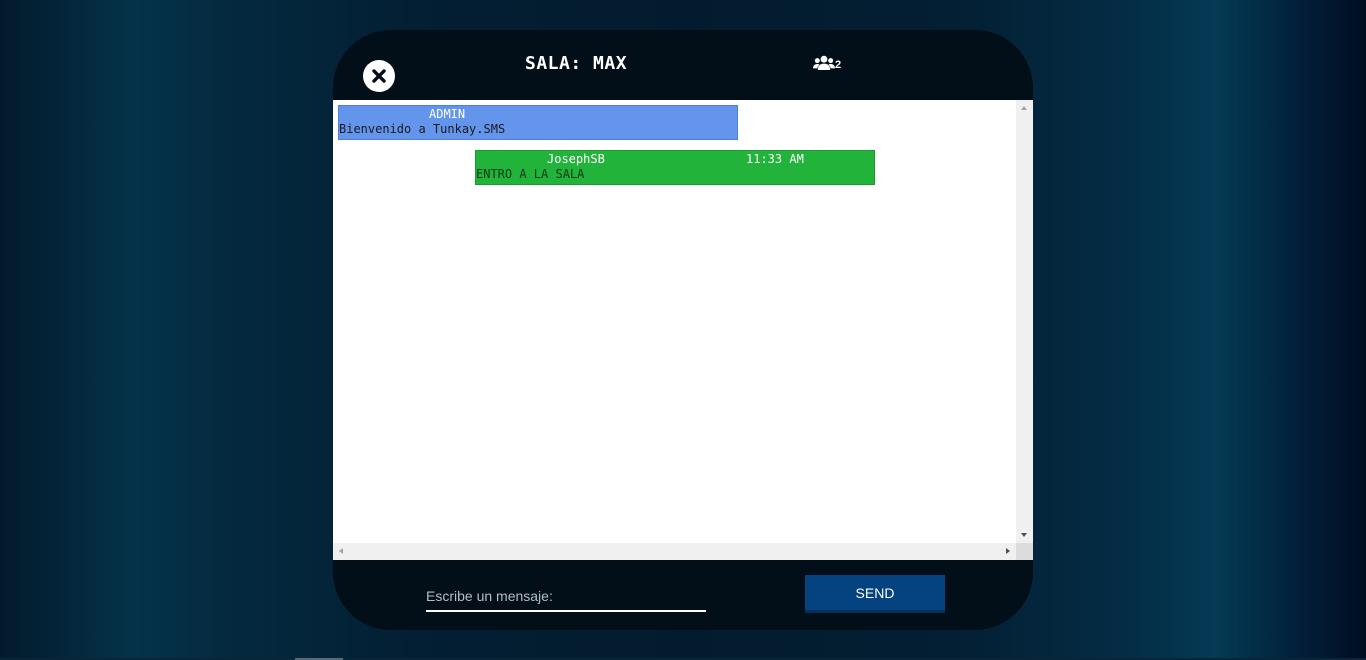 The image size is (1366, 660). Describe the element at coordinates (576, 159) in the screenshot. I see `message-sender: JosephSB` at that location.